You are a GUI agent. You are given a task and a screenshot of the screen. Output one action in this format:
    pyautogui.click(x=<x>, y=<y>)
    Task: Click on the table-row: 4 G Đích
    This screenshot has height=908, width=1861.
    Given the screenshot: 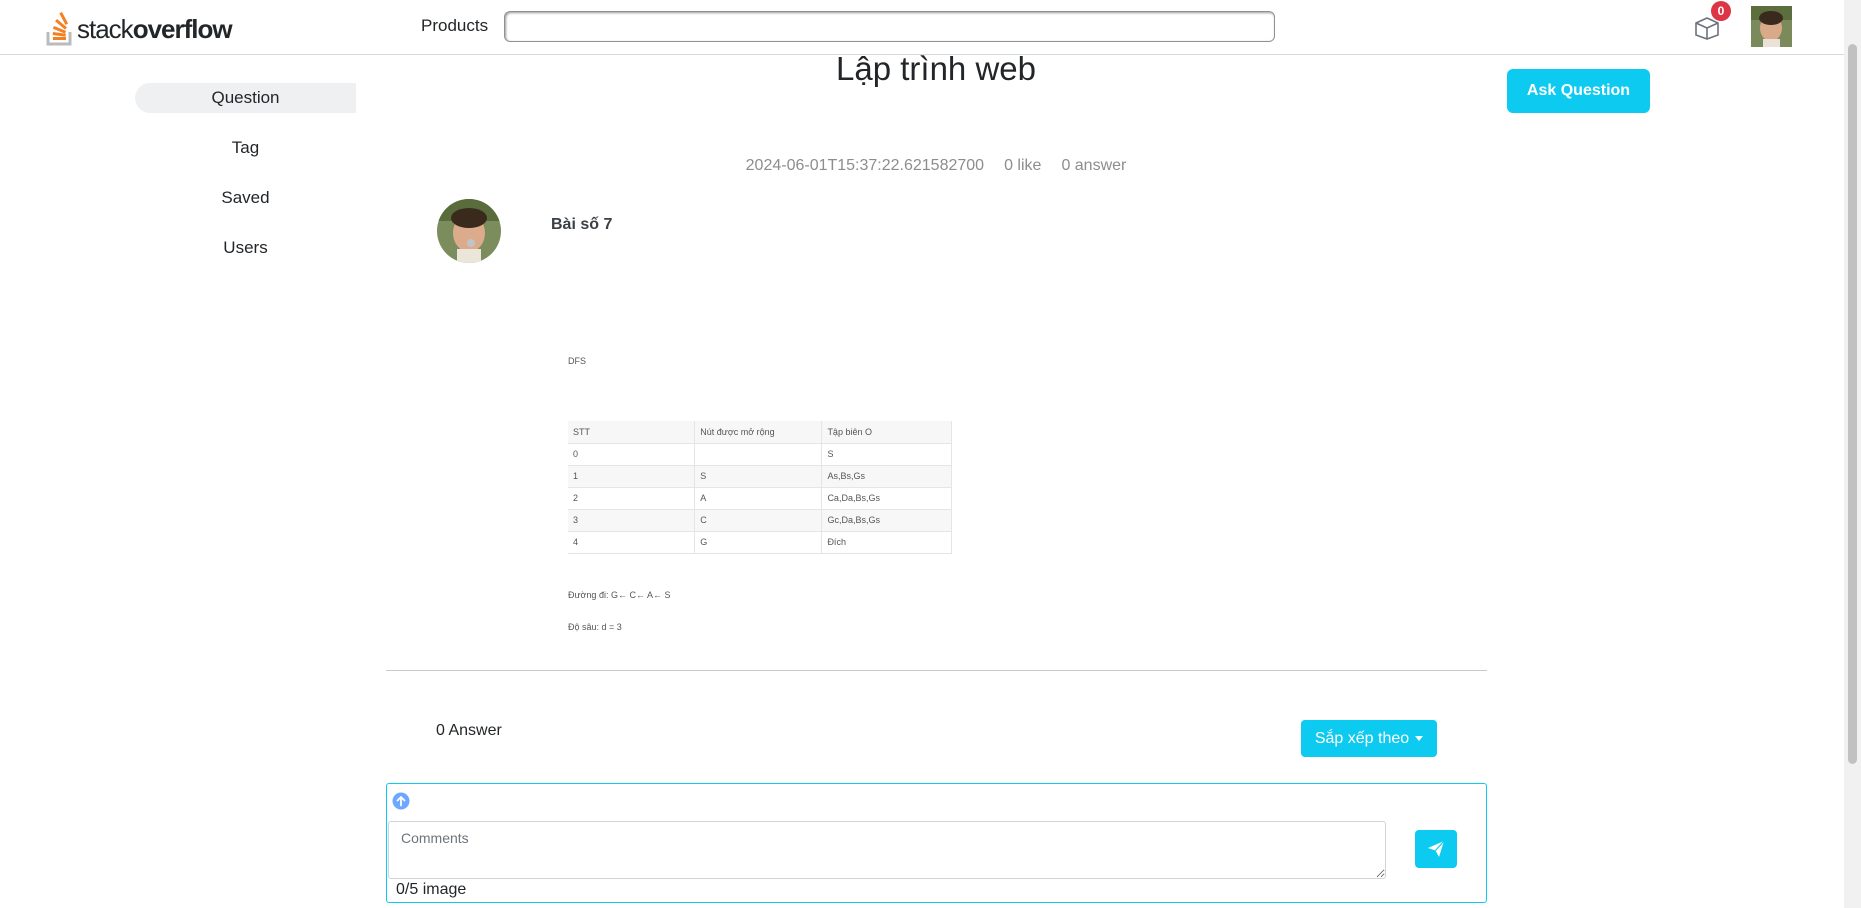 What is the action you would take?
    pyautogui.click(x=760, y=542)
    